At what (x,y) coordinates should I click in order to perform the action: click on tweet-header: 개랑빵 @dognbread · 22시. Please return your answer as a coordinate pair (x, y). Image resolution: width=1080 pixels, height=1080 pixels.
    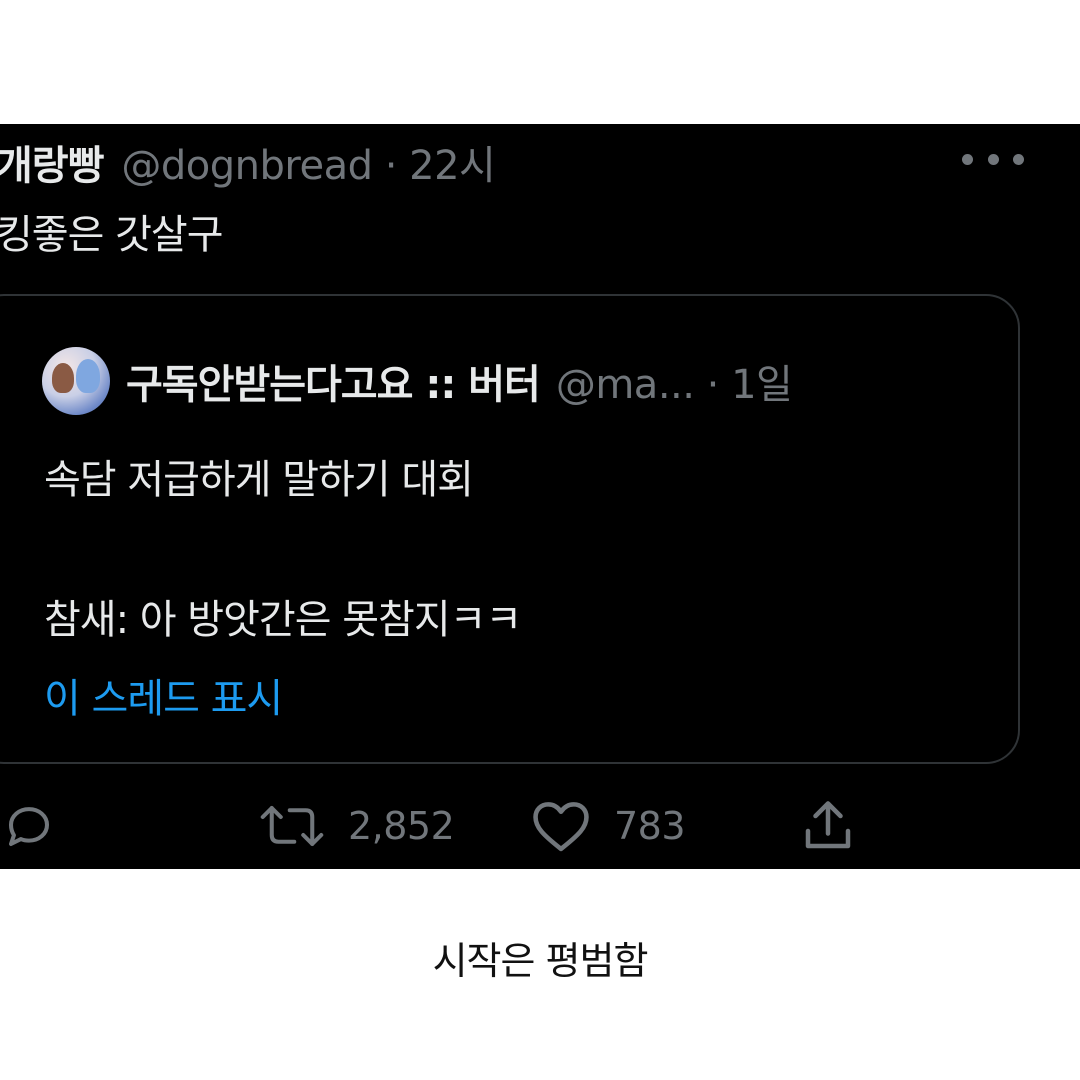
    Looking at the image, I should click on (248, 162).